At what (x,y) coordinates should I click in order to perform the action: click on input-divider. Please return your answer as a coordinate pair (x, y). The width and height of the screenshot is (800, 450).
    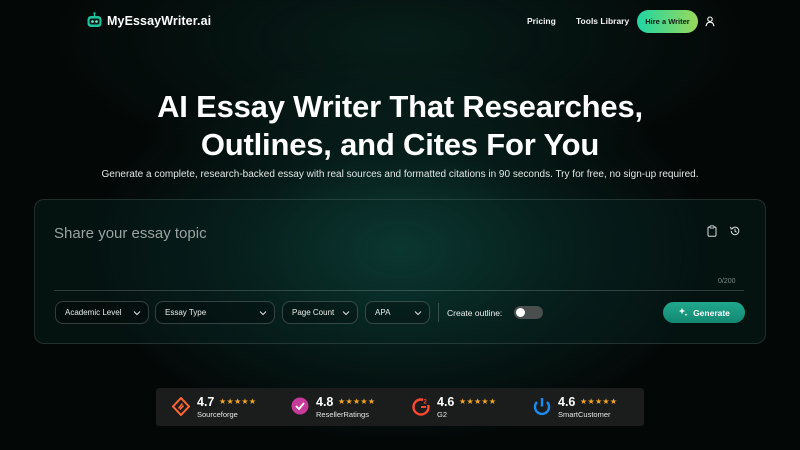
    Looking at the image, I should click on (399, 290).